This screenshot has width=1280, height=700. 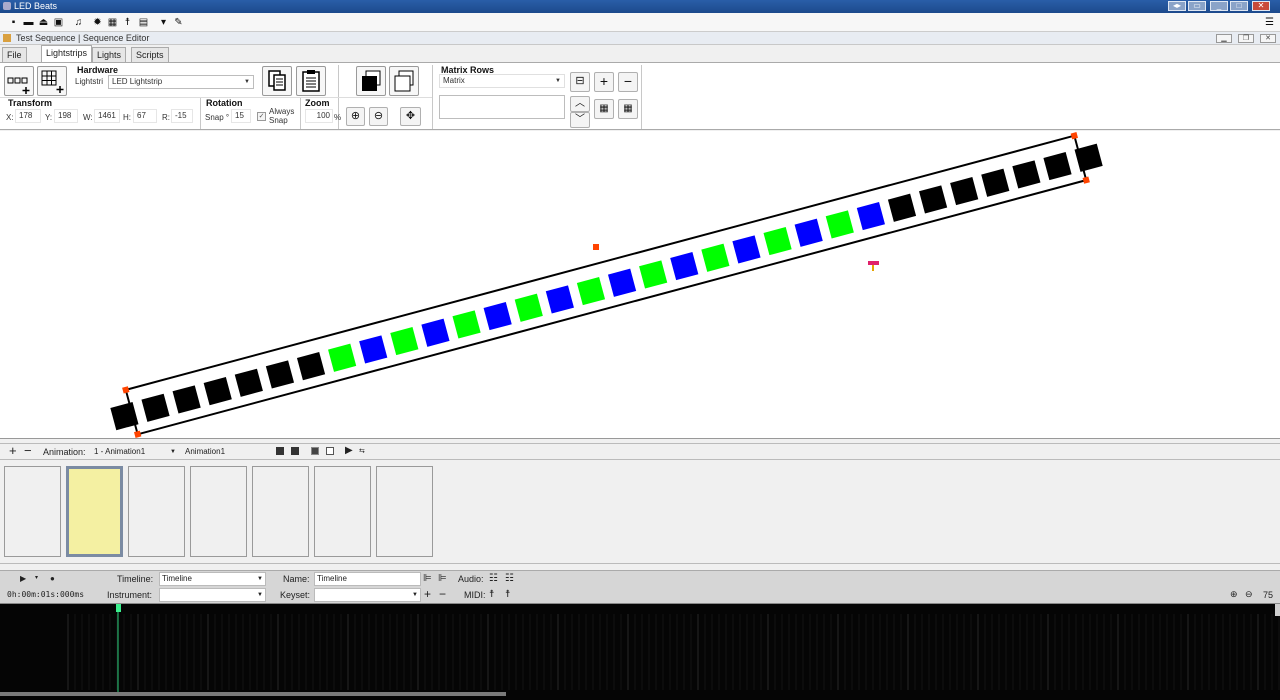 What do you see at coordinates (596, 247) in the screenshot?
I see `rotation-handle` at bounding box center [596, 247].